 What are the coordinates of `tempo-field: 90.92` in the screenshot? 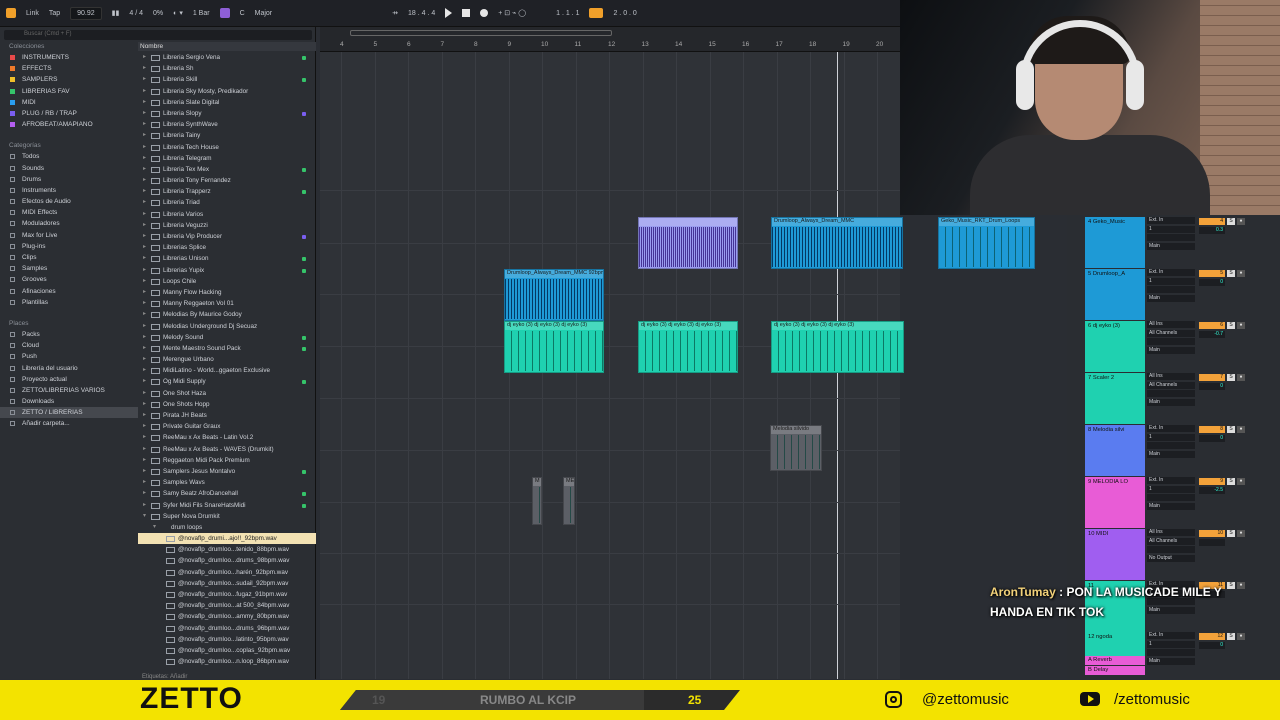 It's located at (86, 13).